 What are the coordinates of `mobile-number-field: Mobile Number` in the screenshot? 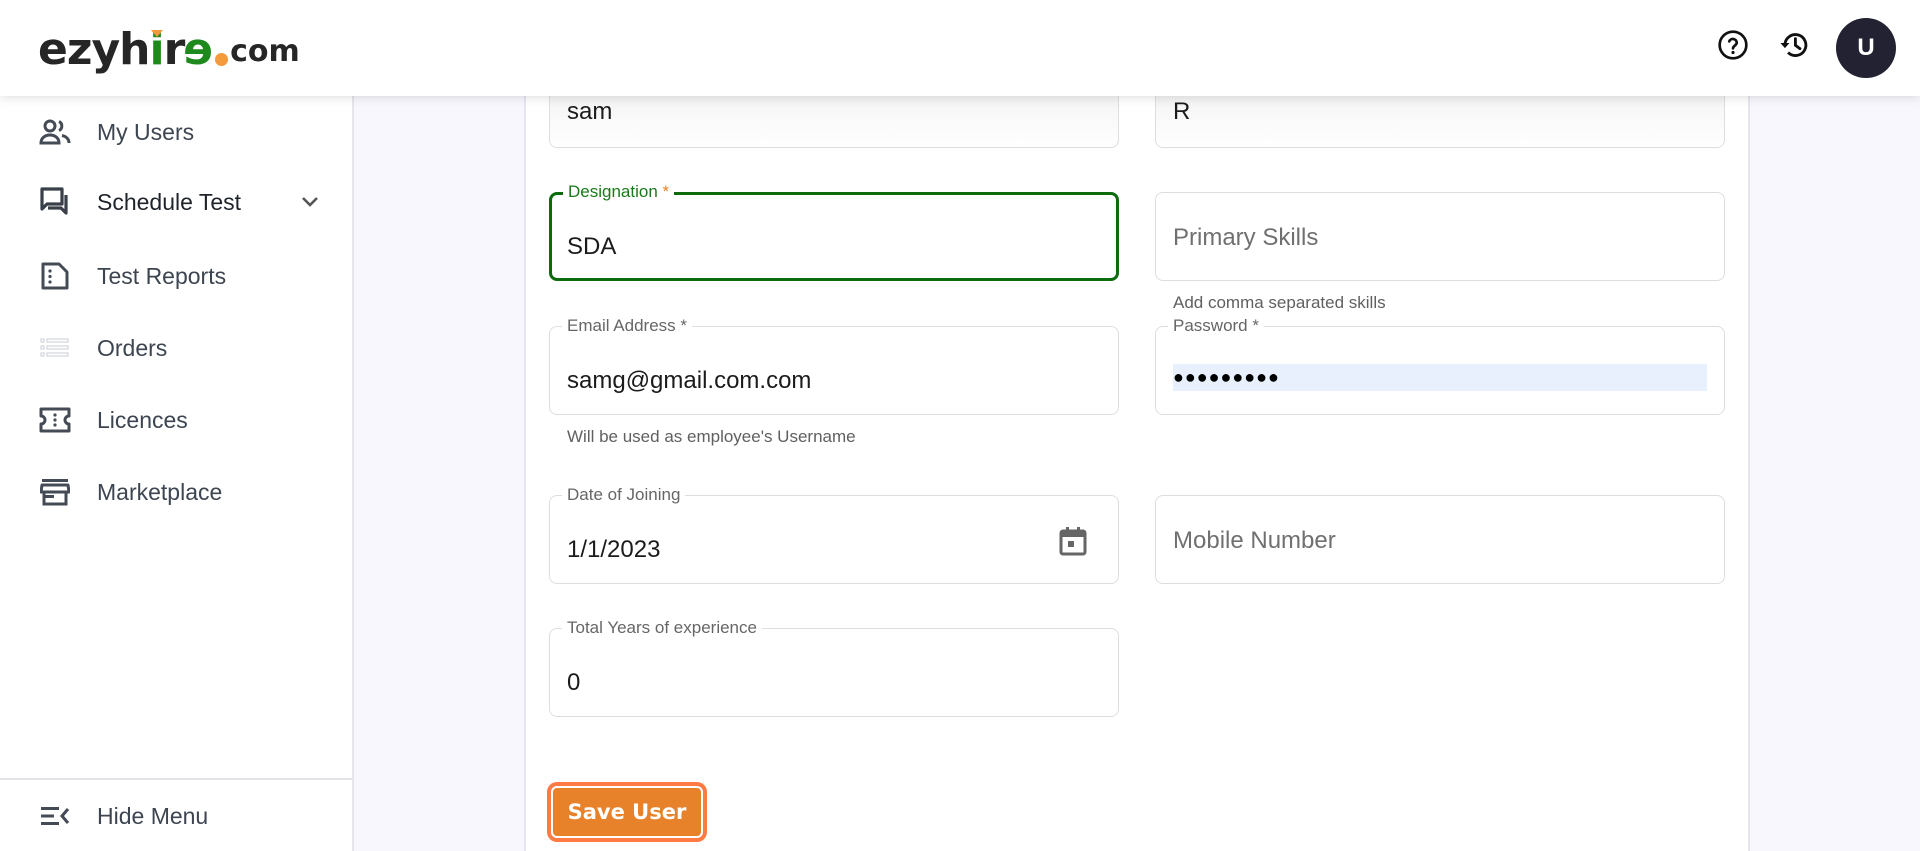 It's located at (1440, 539).